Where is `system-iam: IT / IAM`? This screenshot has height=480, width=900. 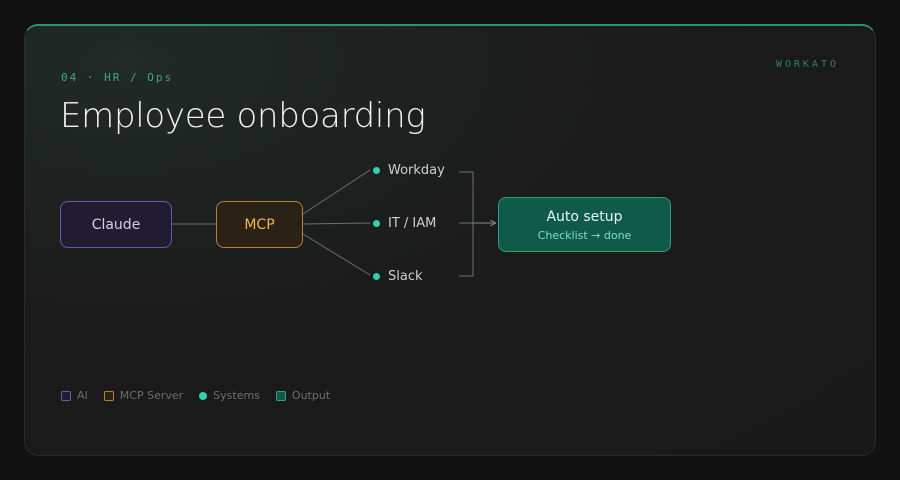 system-iam: IT / IAM is located at coordinates (404, 223).